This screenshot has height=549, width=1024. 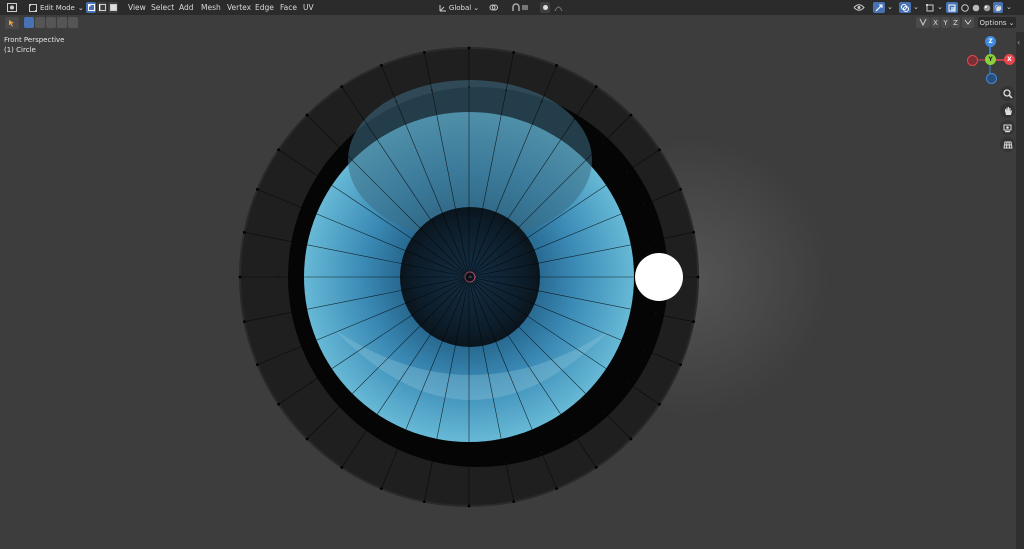 I want to click on solid-shading-icon, so click(x=976, y=7).